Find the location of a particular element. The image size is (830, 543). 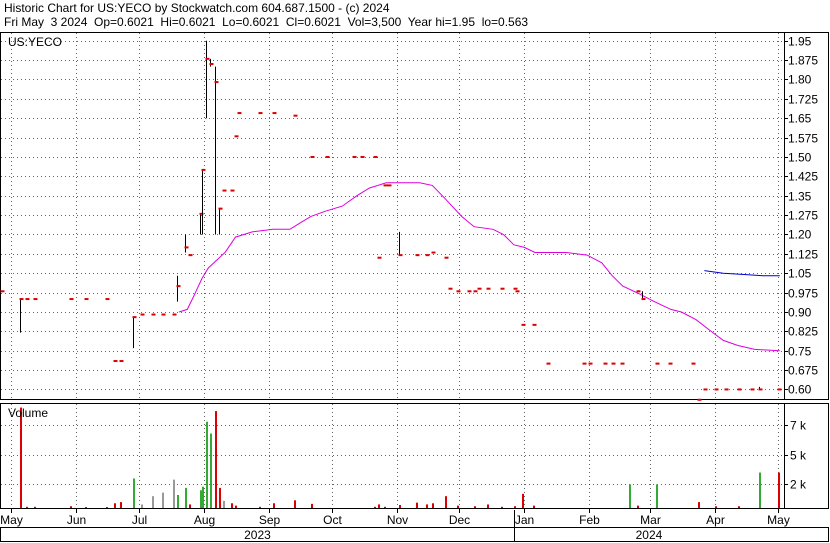

month-tick-label: Sep is located at coordinates (270, 520).